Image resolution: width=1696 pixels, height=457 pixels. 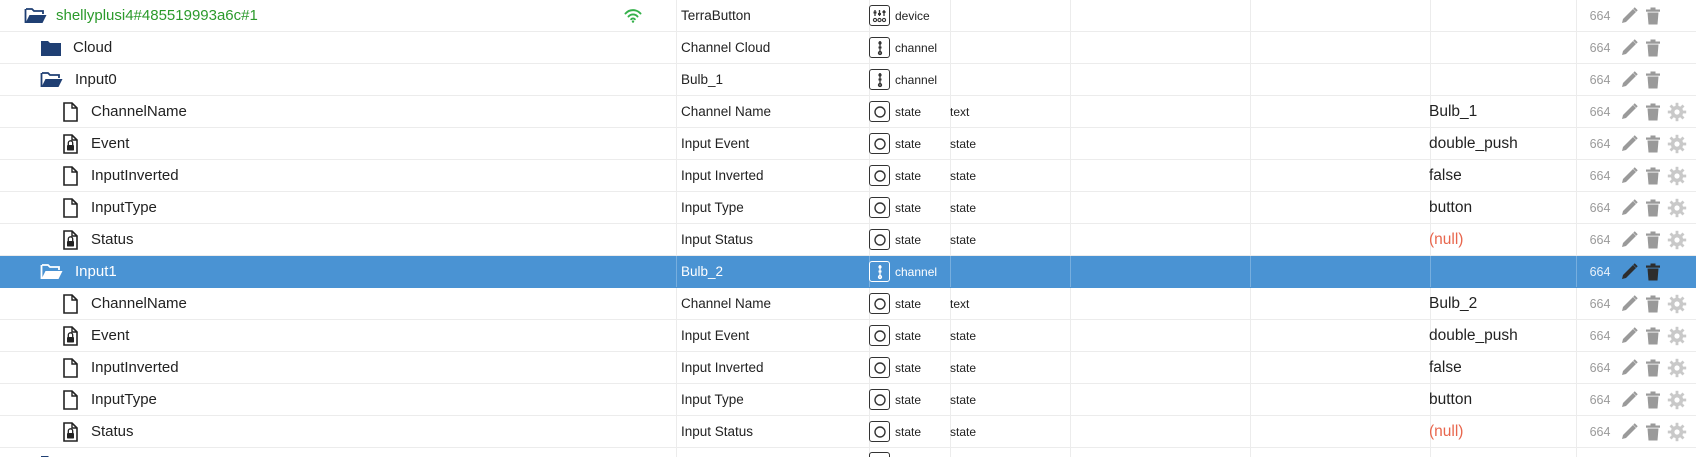 I want to click on tree-row: Input0 Bulb_1 channel 664, so click(x=848, y=80).